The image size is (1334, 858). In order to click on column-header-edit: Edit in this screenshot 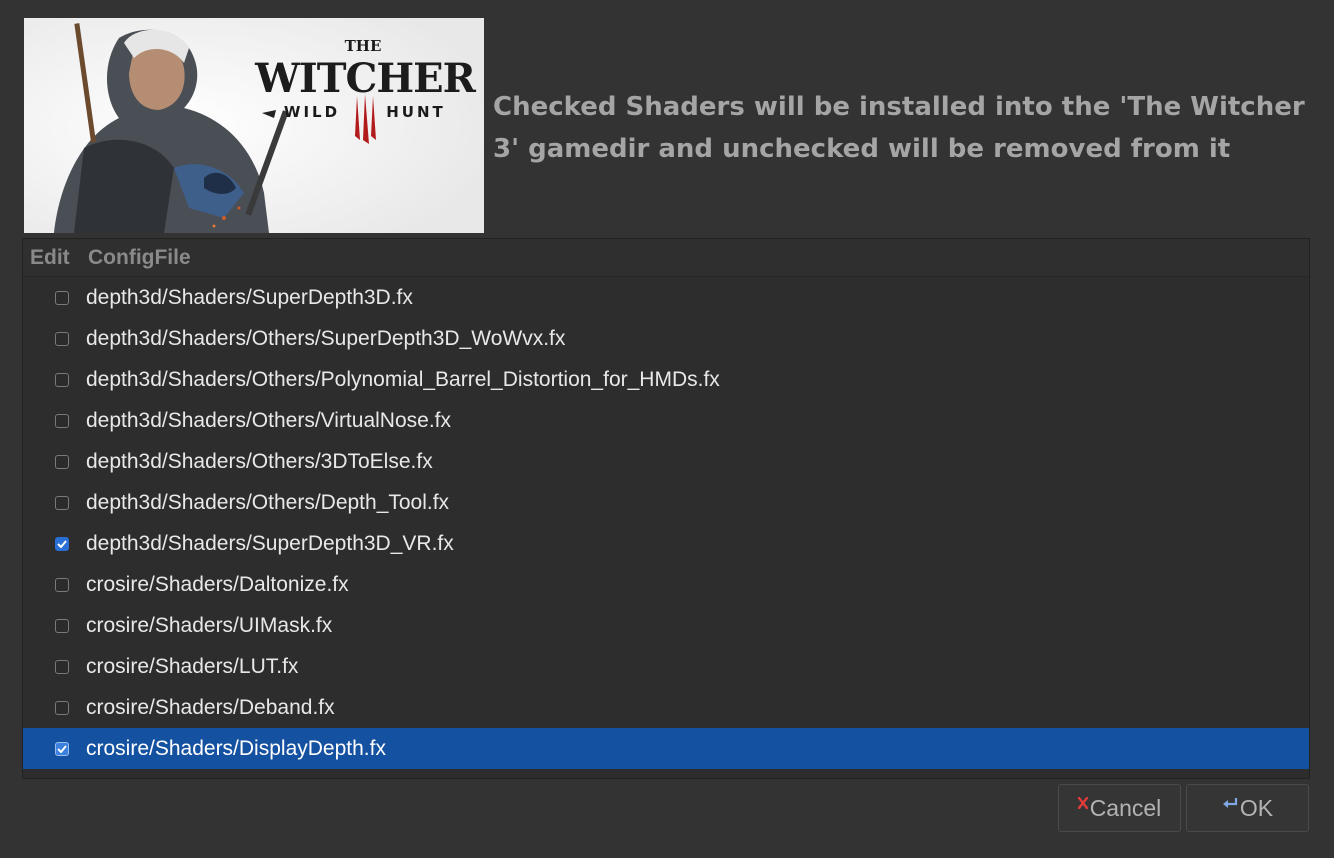, I will do `click(55, 258)`.